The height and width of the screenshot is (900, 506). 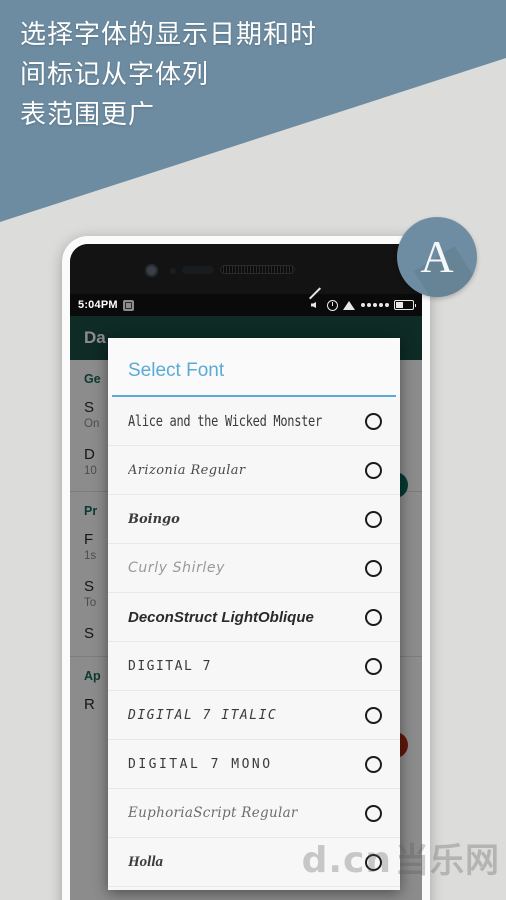 What do you see at coordinates (254, 568) in the screenshot?
I see `font-list-item: Curly Shirley` at bounding box center [254, 568].